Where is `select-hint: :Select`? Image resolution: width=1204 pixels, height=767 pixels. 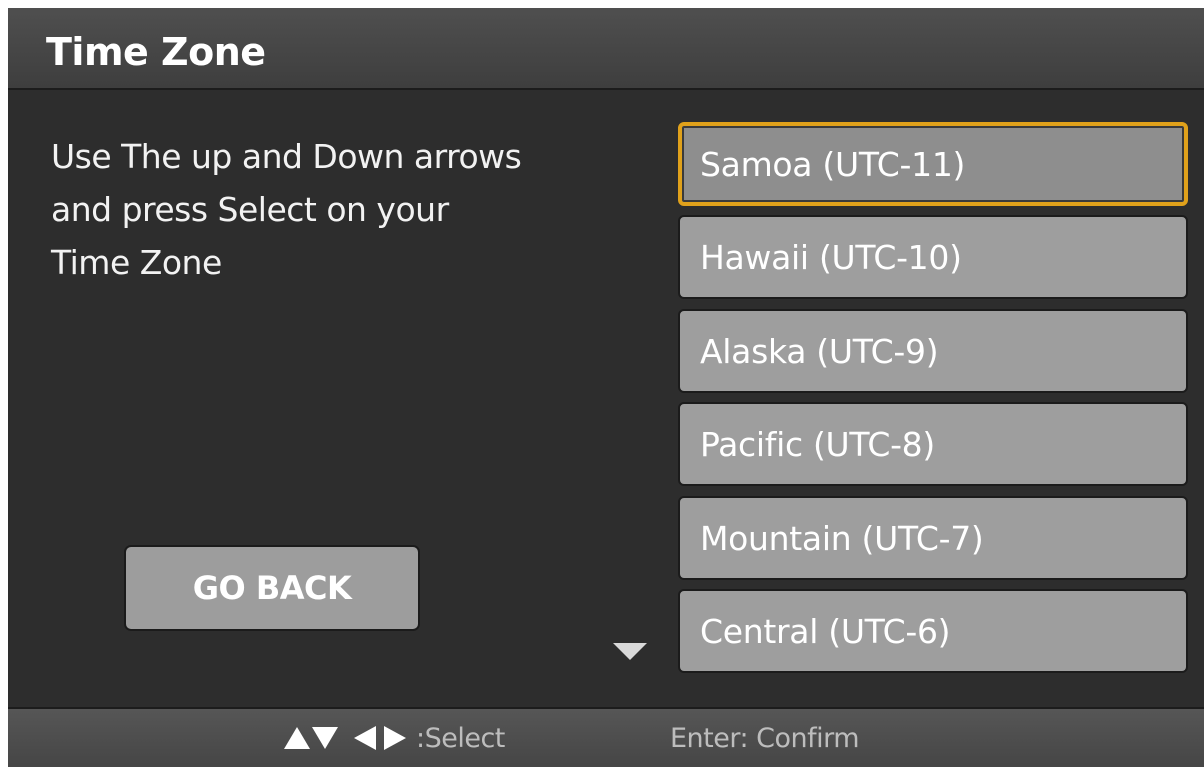
select-hint: :Select is located at coordinates (394, 738).